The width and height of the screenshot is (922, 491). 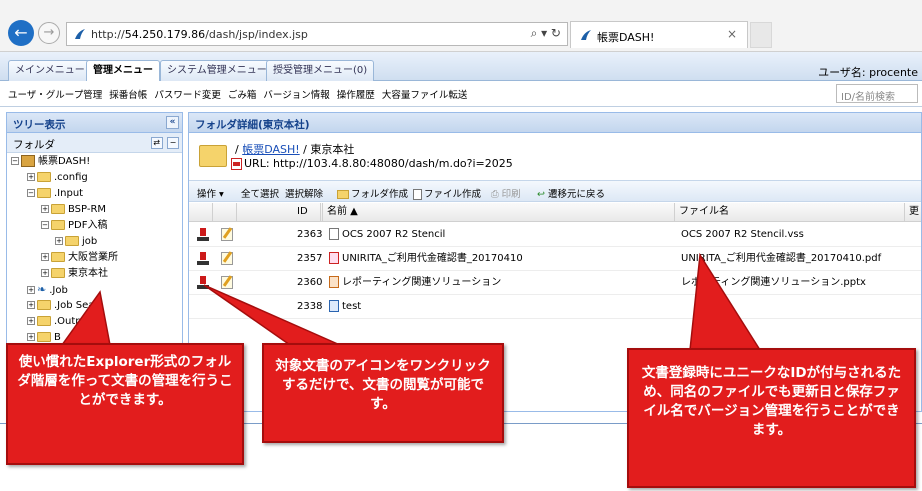 What do you see at coordinates (586, 35) in the screenshot?
I see `tab-favicon-icon` at bounding box center [586, 35].